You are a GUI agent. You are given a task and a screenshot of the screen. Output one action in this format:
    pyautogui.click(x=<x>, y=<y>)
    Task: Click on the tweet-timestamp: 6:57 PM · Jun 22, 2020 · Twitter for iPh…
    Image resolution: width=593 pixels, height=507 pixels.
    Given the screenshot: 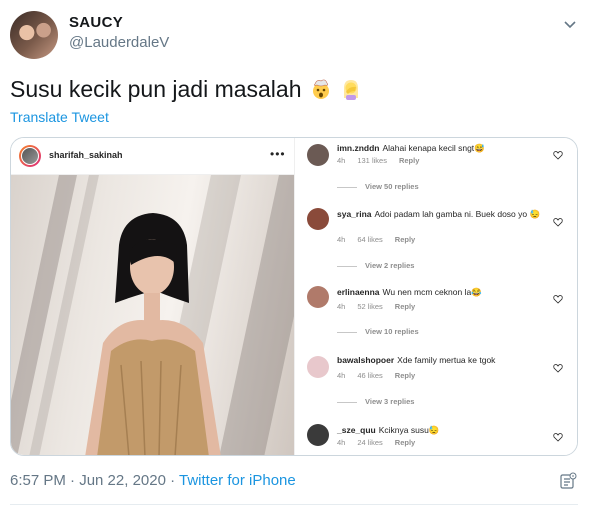 What is the action you would take?
    pyautogui.click(x=153, y=480)
    